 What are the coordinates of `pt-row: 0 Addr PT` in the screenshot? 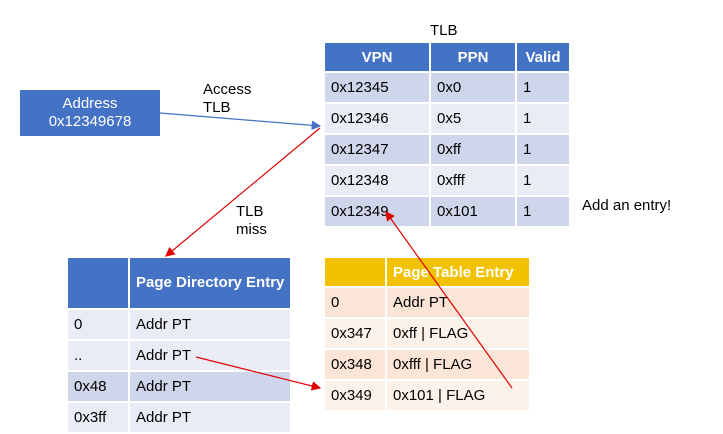 It's located at (427, 302).